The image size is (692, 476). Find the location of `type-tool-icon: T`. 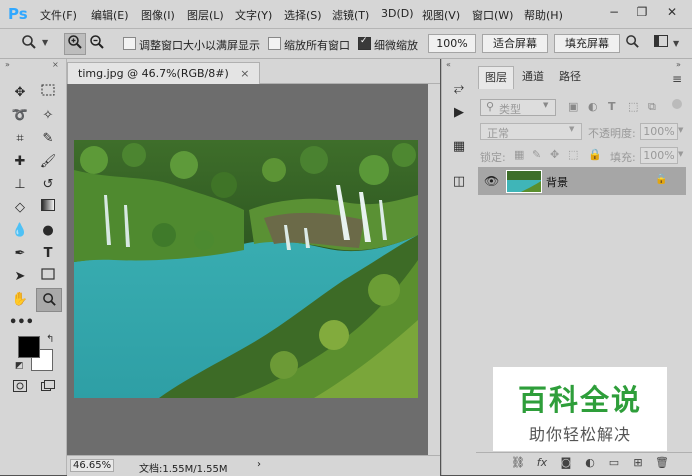

type-tool-icon: T is located at coordinates (48, 254).